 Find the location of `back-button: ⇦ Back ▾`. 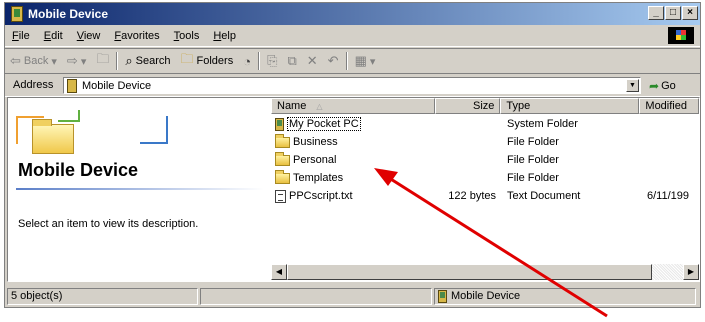

back-button: ⇦ Back ▾ is located at coordinates (33, 61).